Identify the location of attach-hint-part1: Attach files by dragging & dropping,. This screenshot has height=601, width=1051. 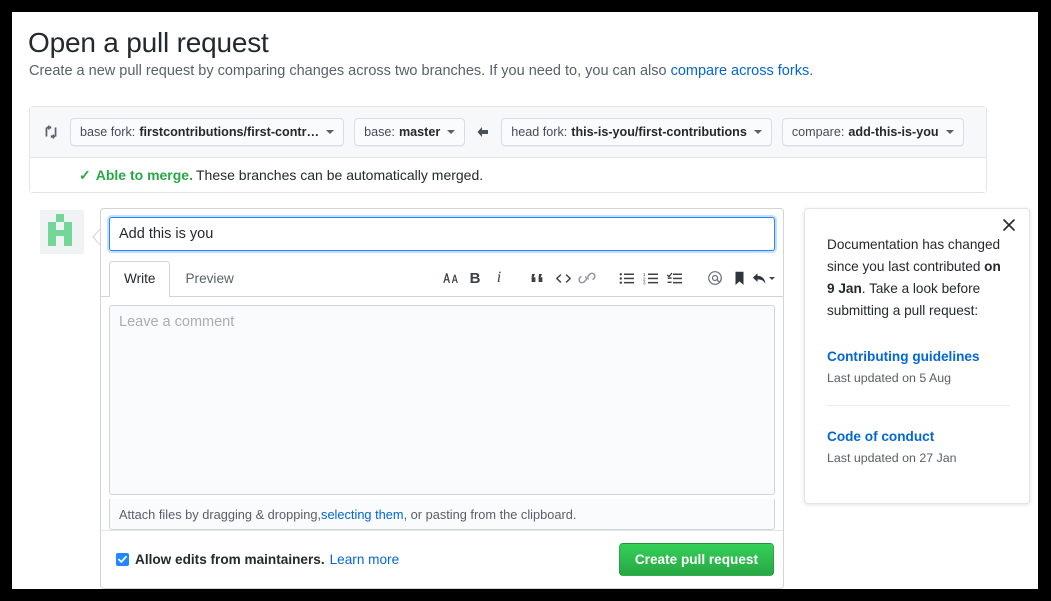
(220, 514).